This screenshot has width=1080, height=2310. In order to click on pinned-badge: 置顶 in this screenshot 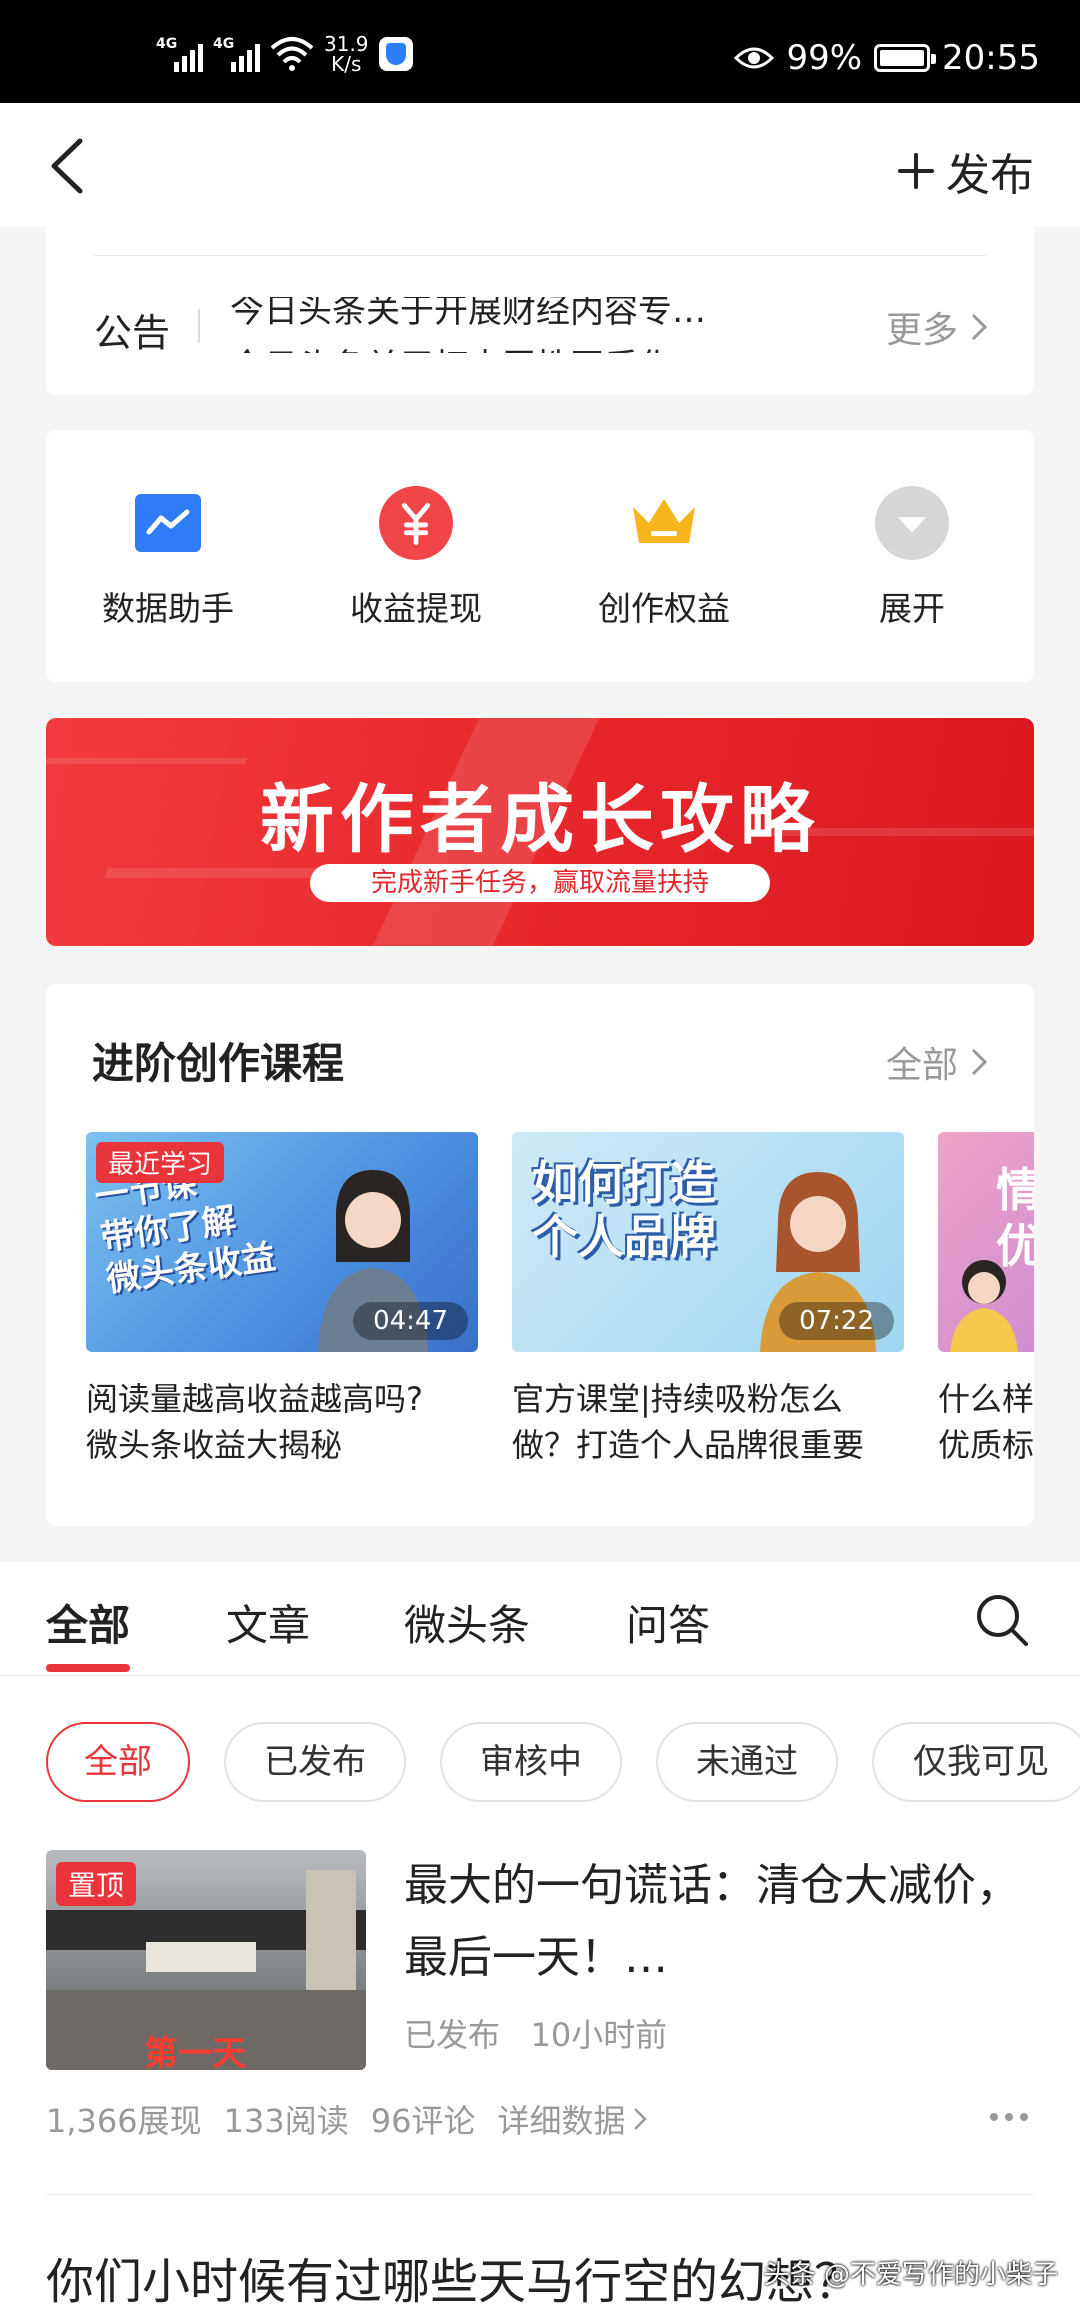, I will do `click(96, 1884)`.